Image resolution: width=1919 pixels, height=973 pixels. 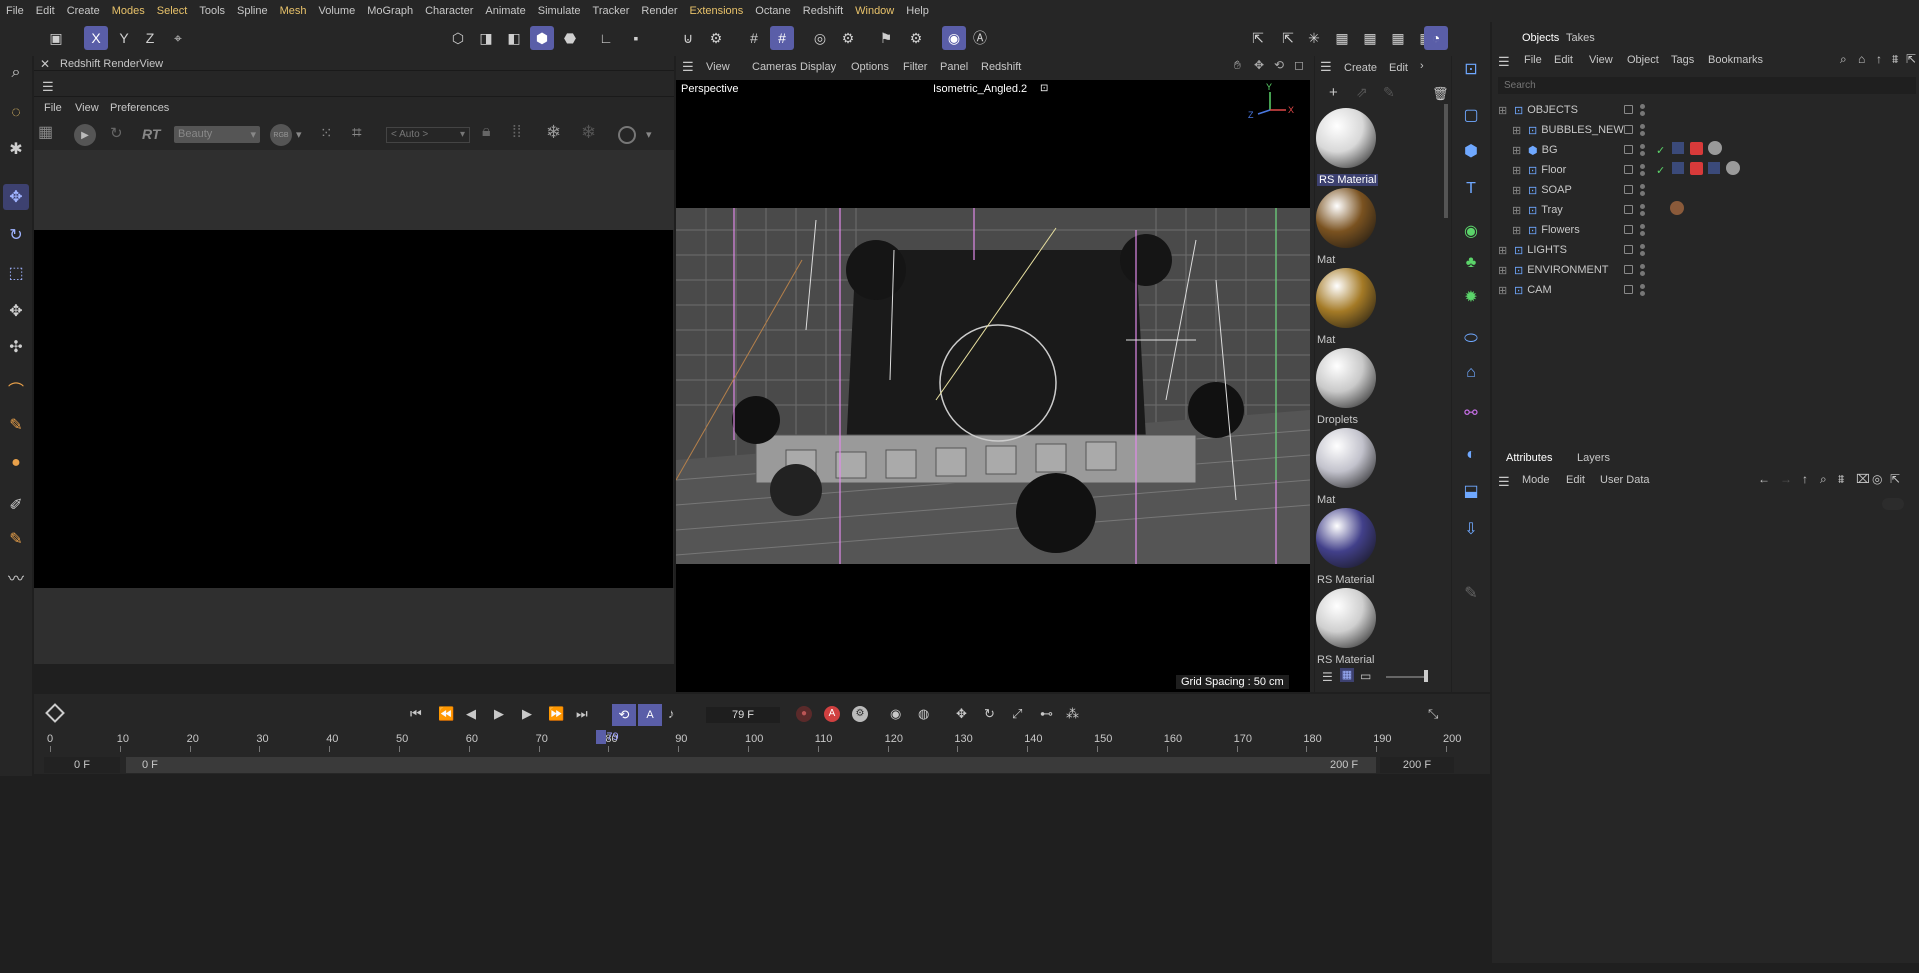 I want to click on menu-select: Select, so click(x=172, y=11).